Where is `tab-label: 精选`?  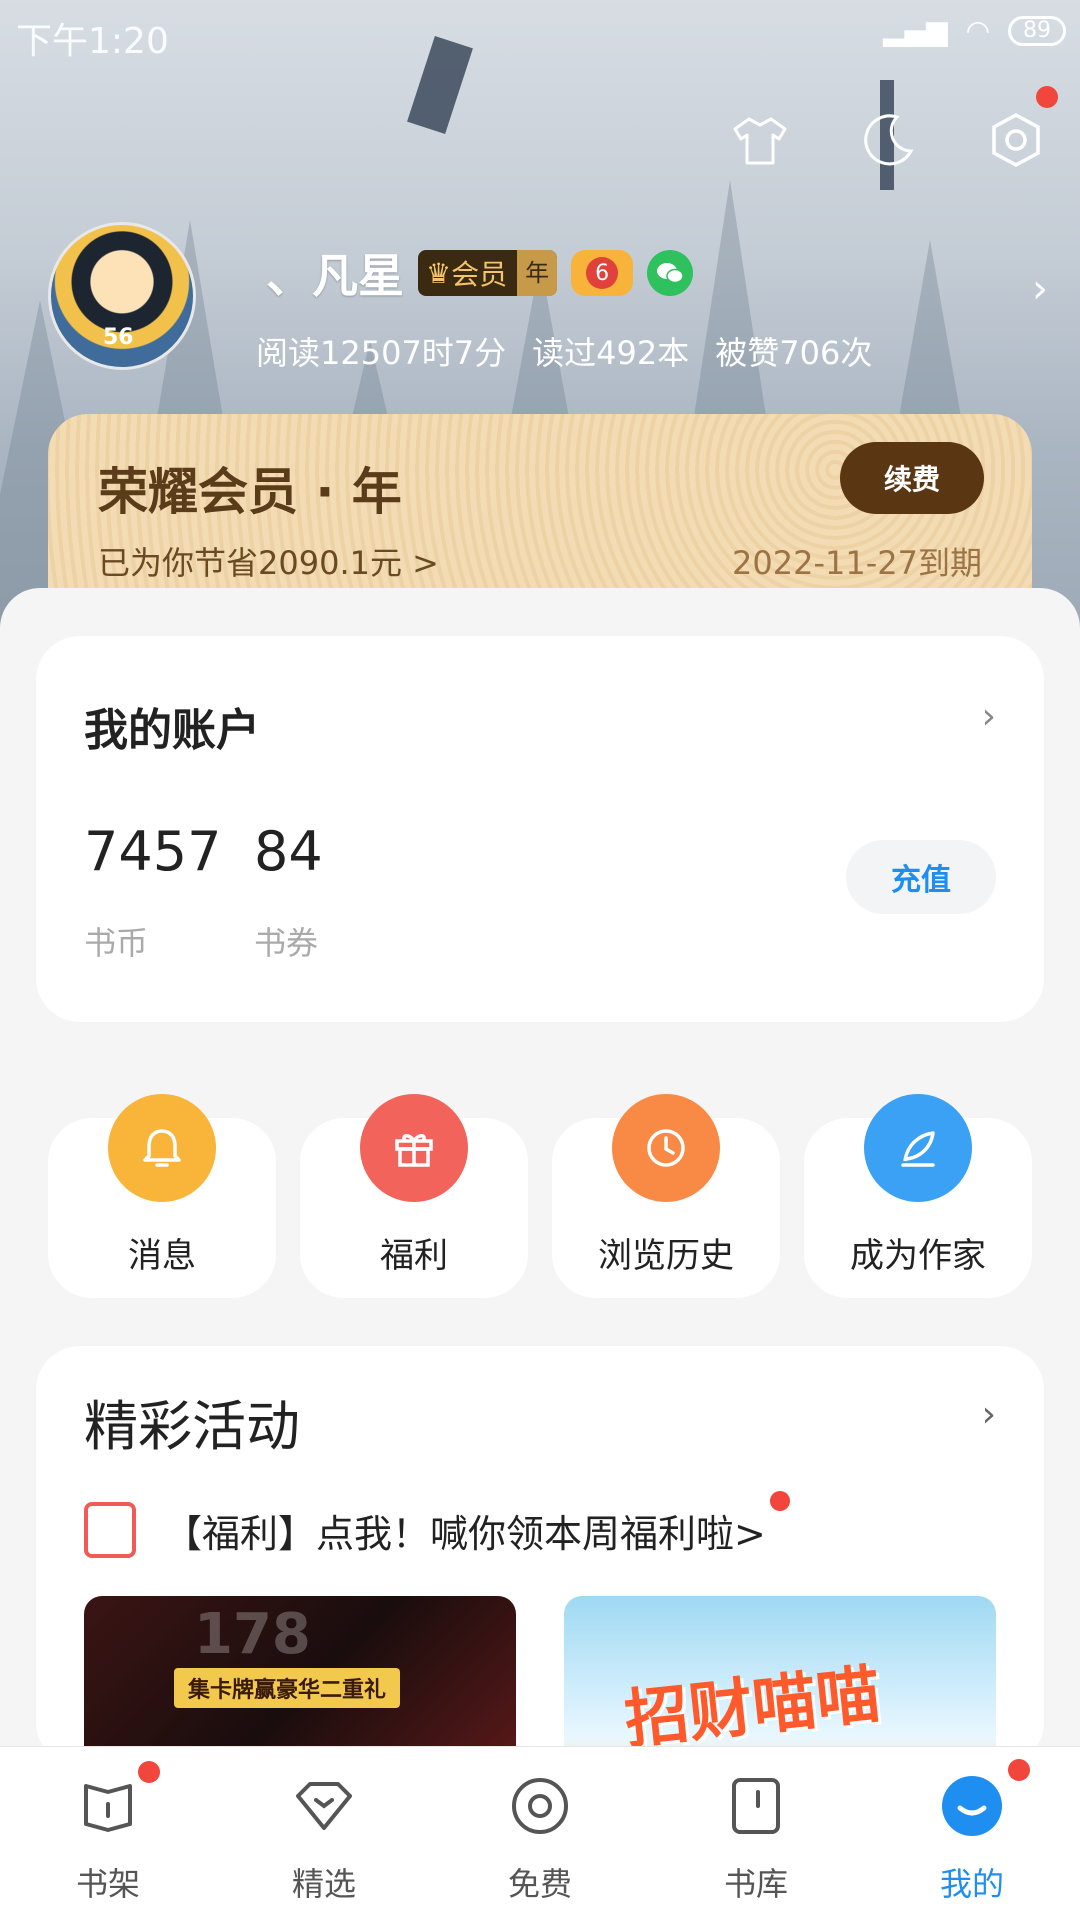
tab-label: 精选 is located at coordinates (323, 1884).